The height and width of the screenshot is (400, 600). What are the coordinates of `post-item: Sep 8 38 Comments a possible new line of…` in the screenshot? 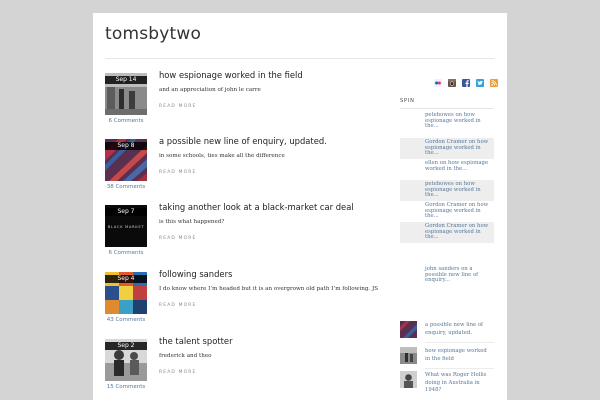 It's located at (248, 168).